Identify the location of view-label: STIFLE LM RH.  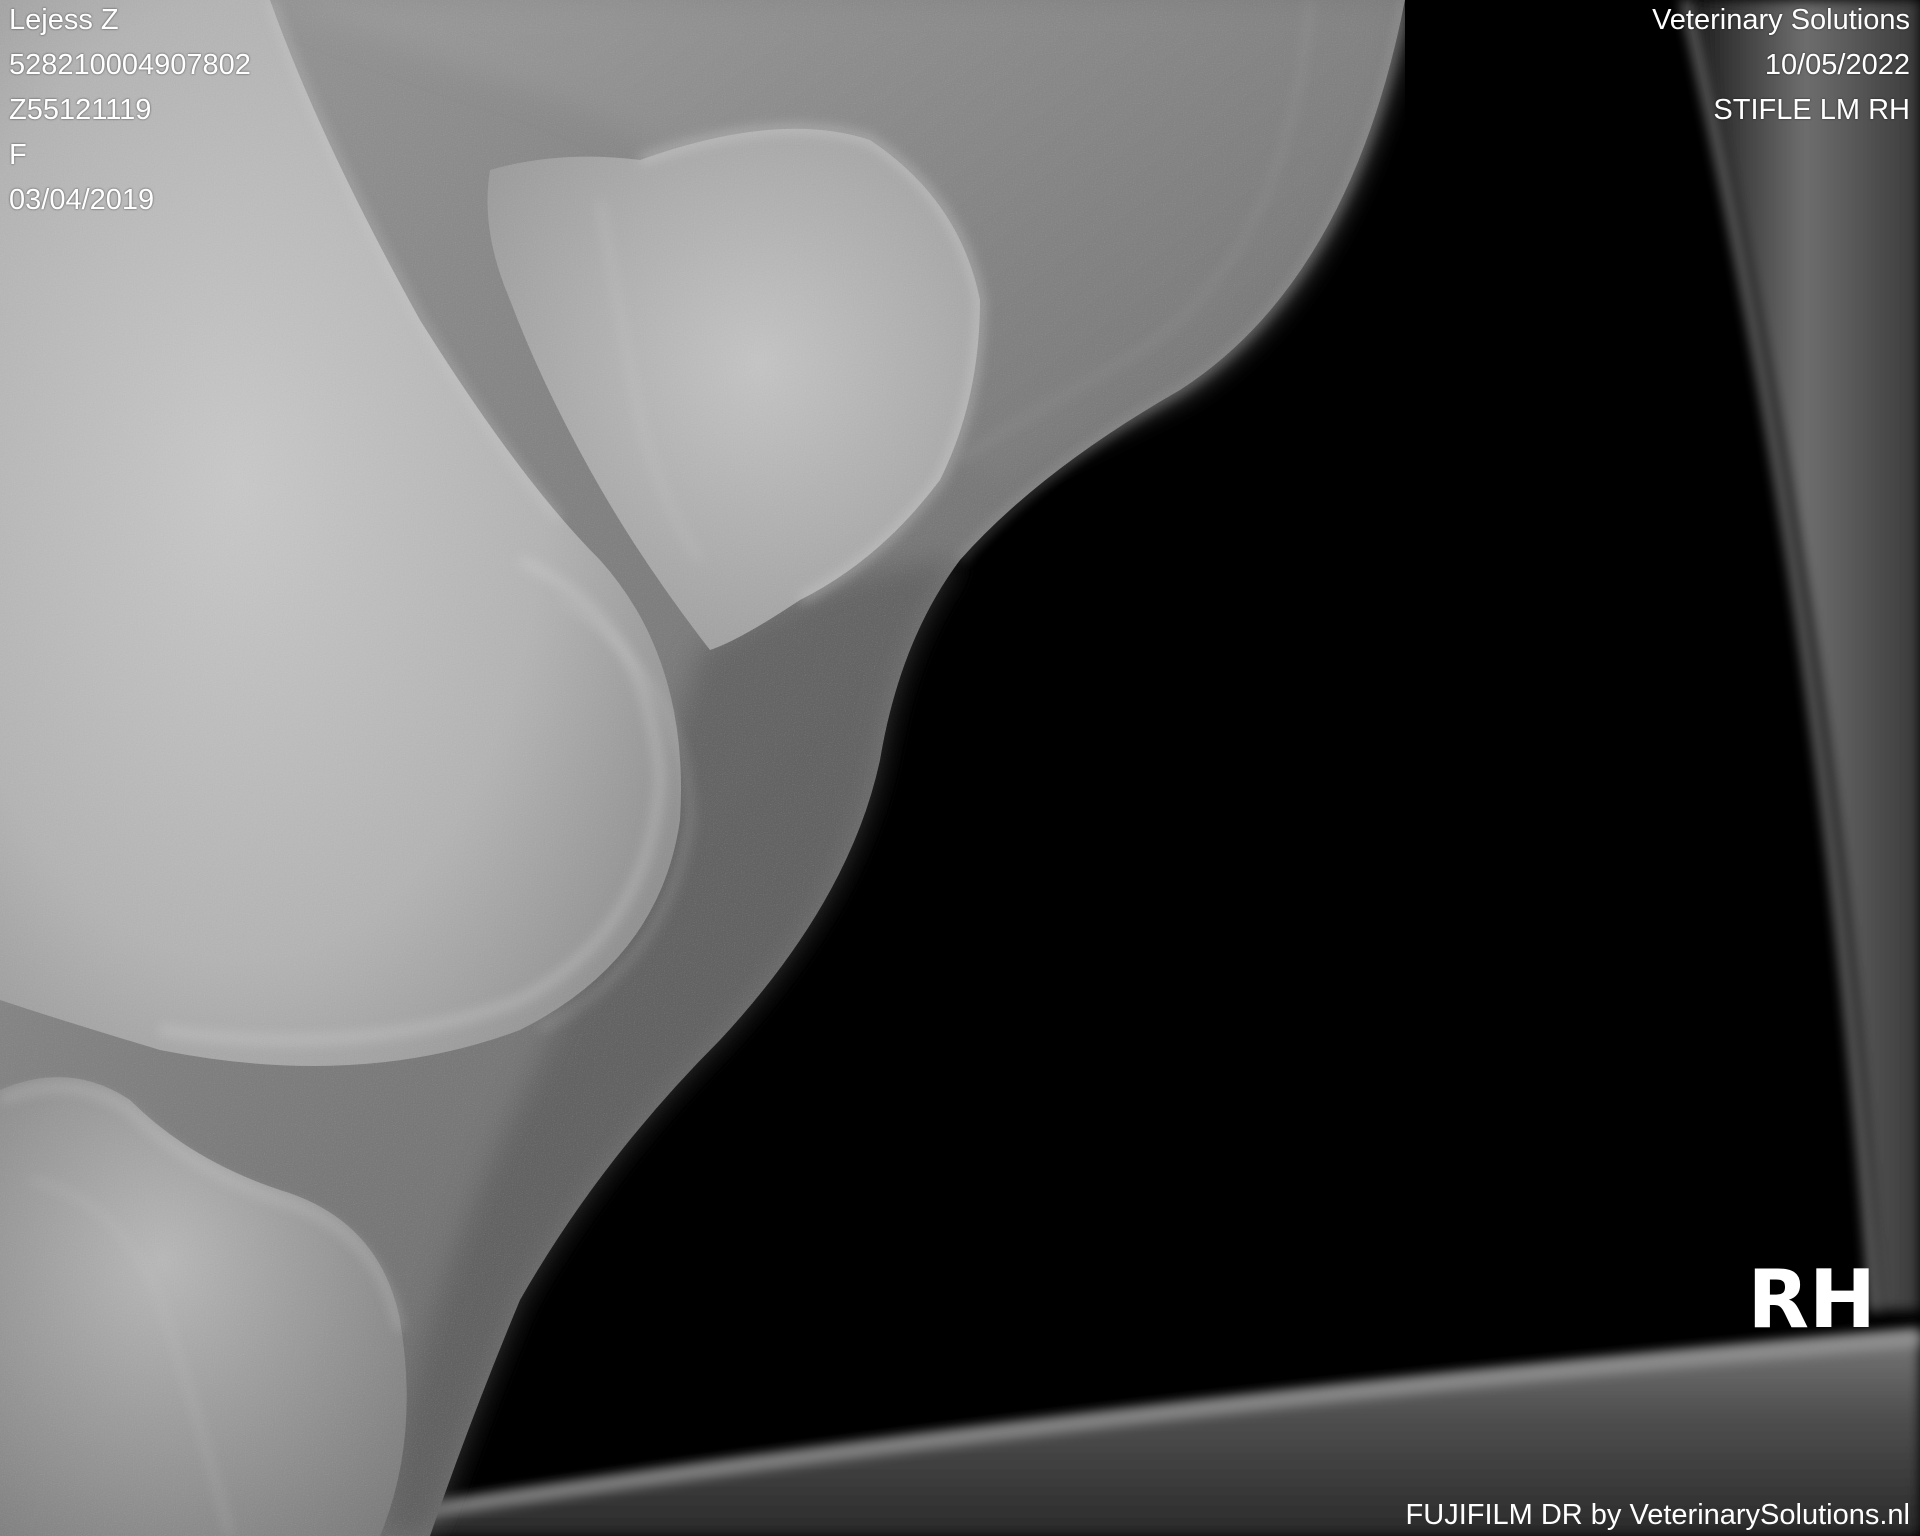
(1811, 110).